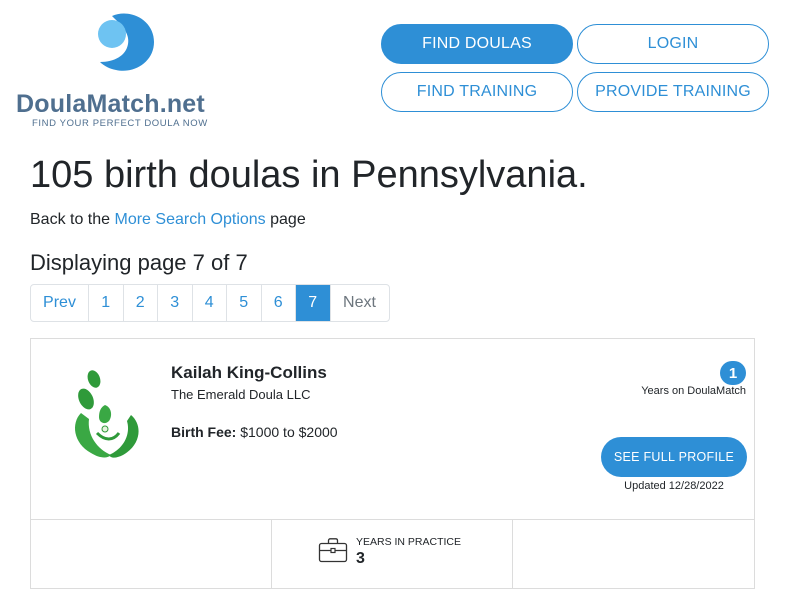  Describe the element at coordinates (249, 373) in the screenshot. I see `doula-name: Kailah King-Collins` at that location.